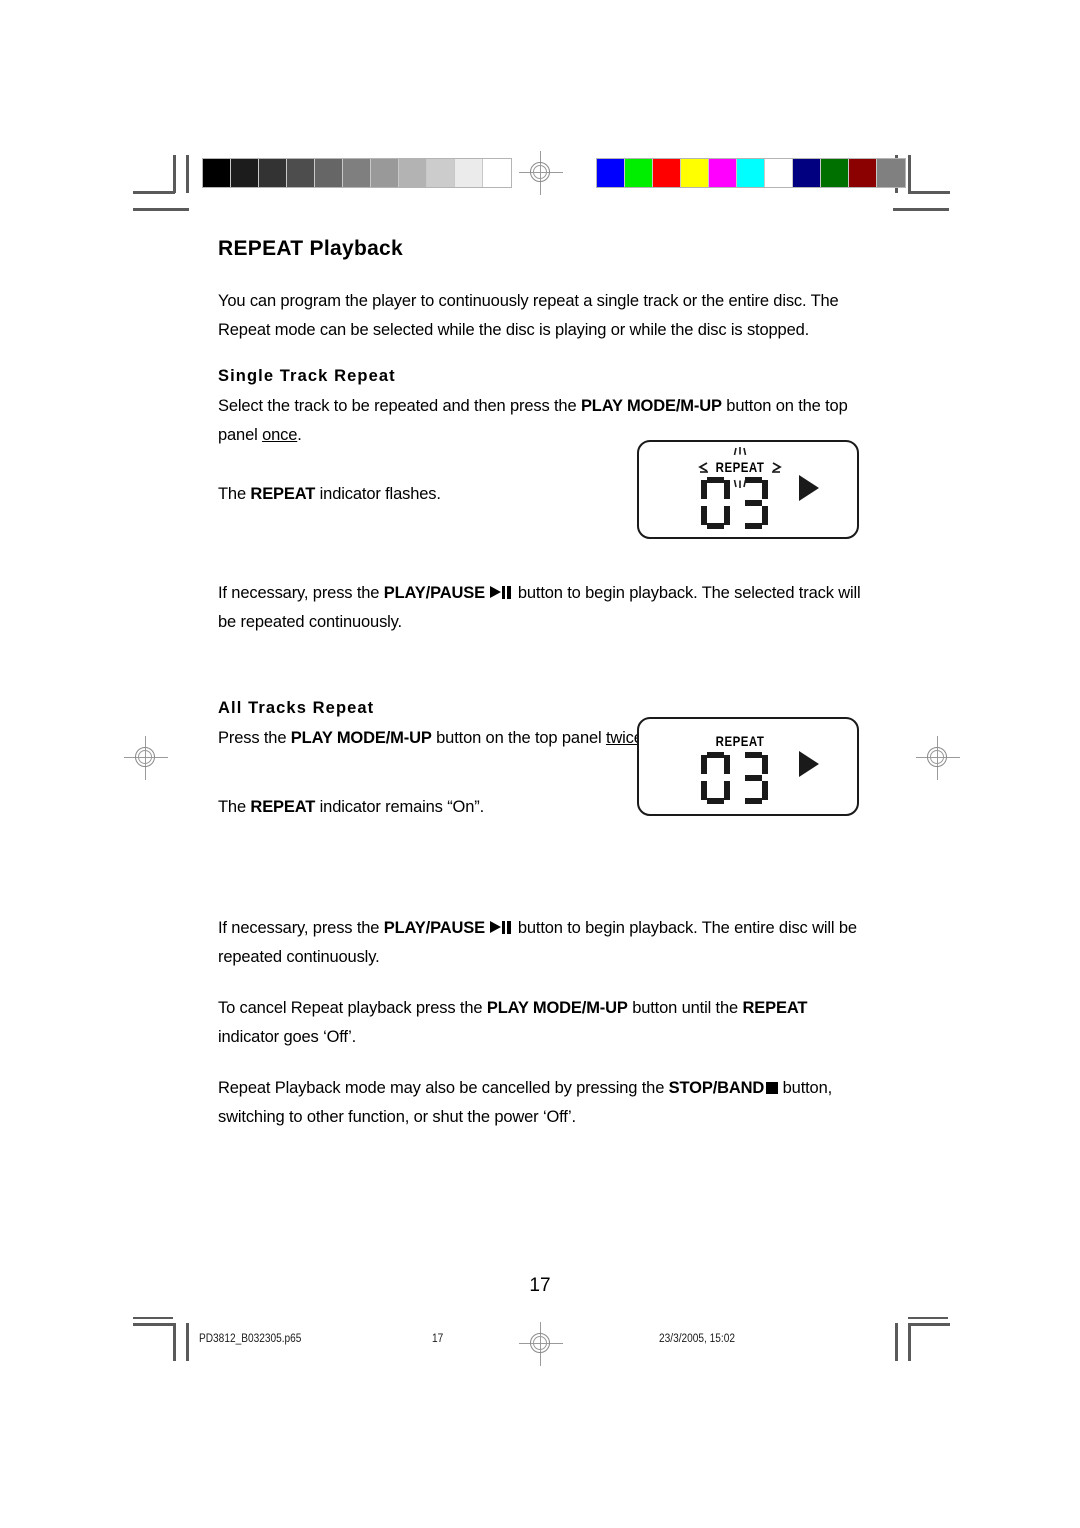  Describe the element at coordinates (161, 1353) in the screenshot. I see `crop-mark-bottom-left` at that location.